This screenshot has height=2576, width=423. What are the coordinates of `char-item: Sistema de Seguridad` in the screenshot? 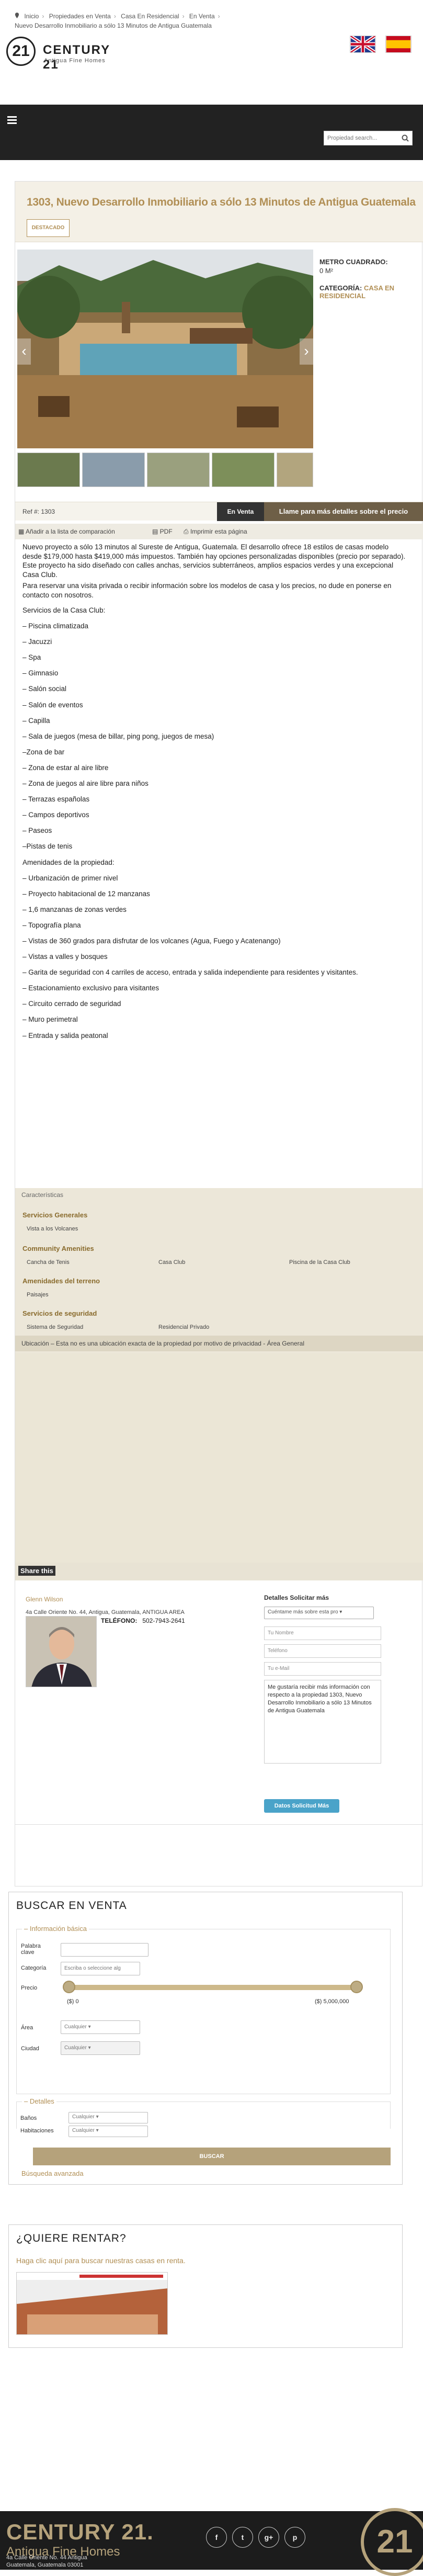 It's located at (55, 1327).